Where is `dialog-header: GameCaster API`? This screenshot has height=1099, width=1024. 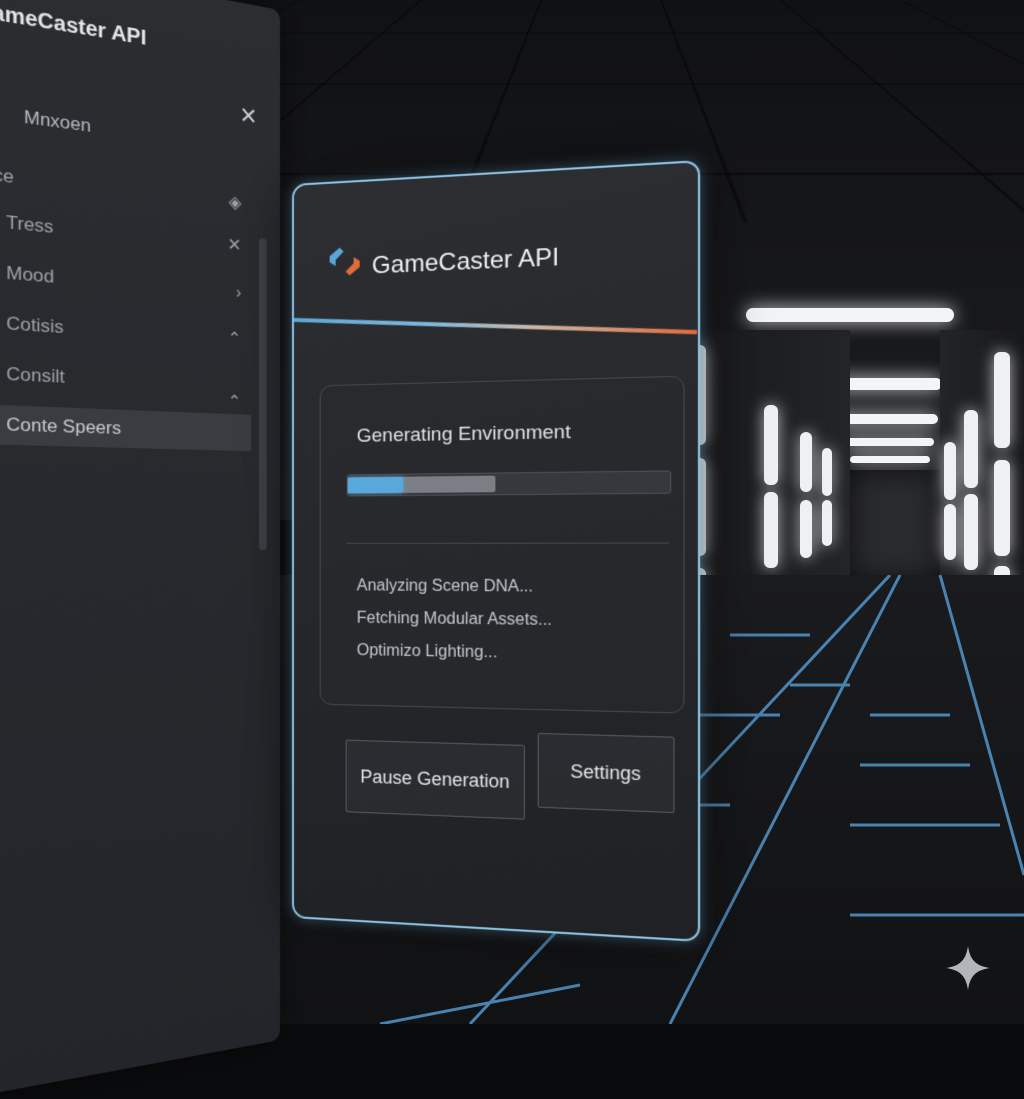 dialog-header: GameCaster API is located at coordinates (496, 239).